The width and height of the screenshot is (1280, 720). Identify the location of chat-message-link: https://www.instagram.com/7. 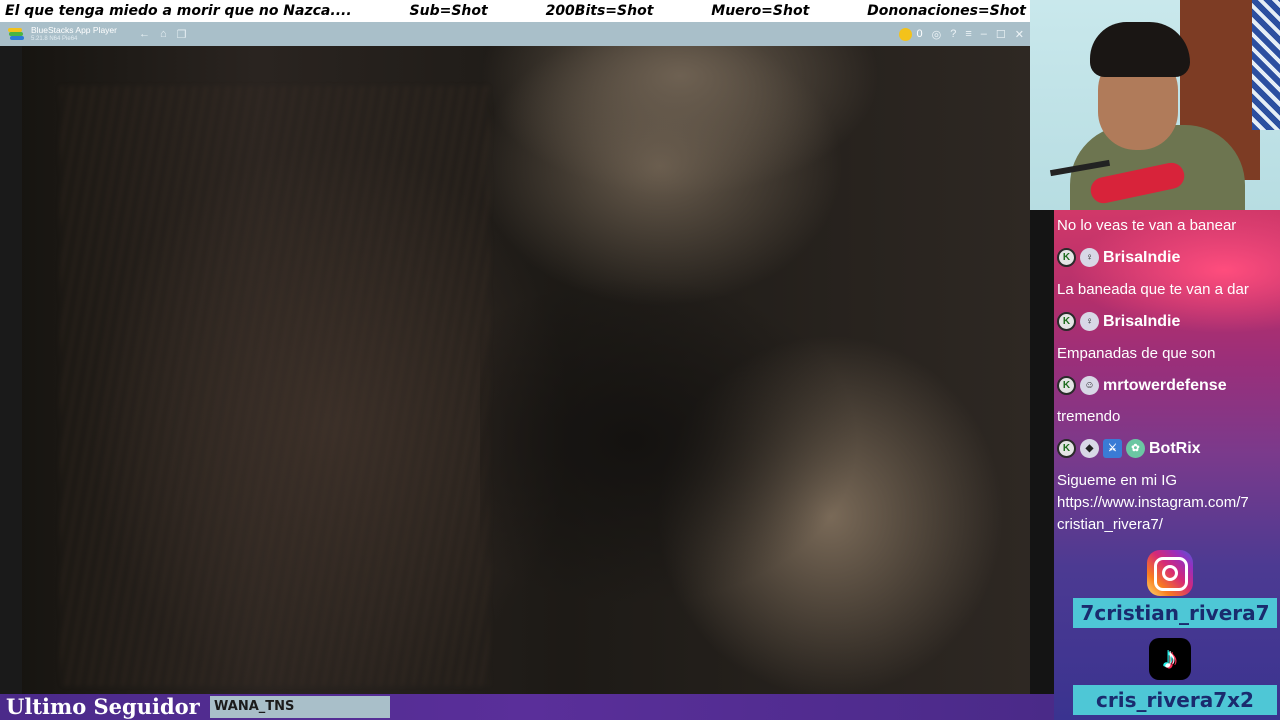
(1153, 503).